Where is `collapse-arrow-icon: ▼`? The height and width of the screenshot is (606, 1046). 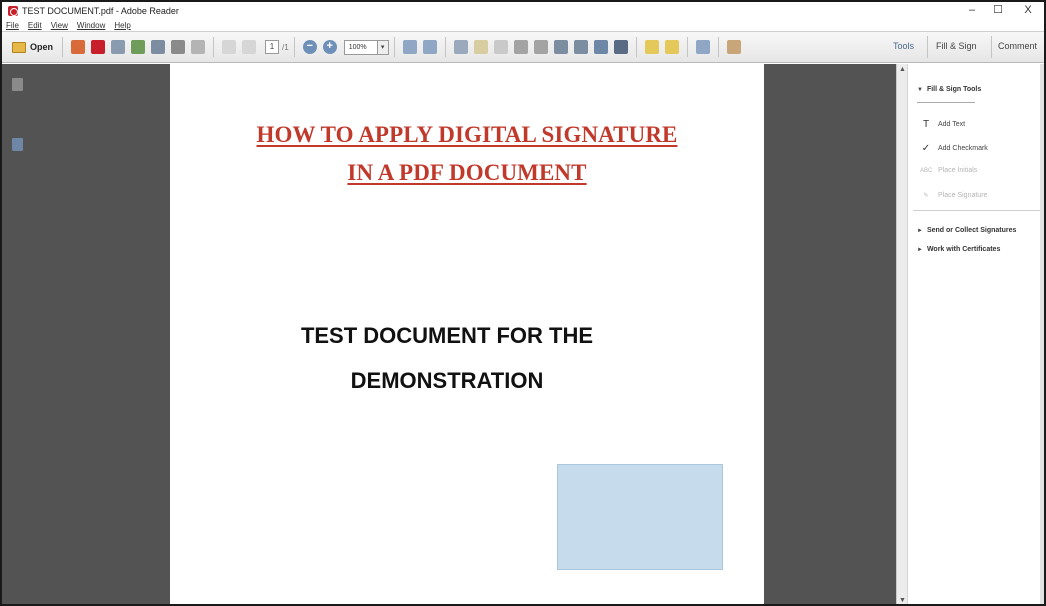
collapse-arrow-icon: ▼ is located at coordinates (920, 90).